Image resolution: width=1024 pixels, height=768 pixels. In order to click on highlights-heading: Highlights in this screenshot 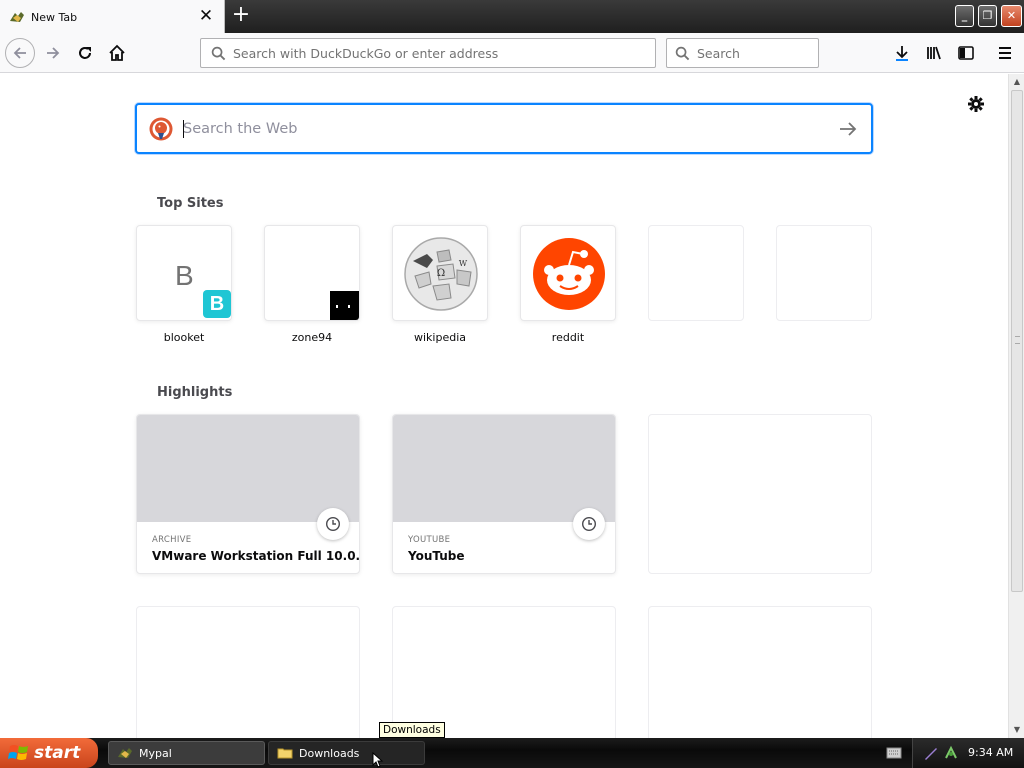, I will do `click(195, 392)`.